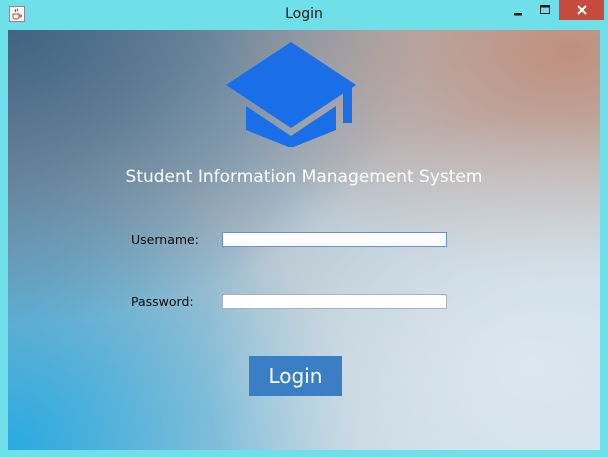 This screenshot has height=457, width=608. I want to click on close-icon, so click(582, 10).